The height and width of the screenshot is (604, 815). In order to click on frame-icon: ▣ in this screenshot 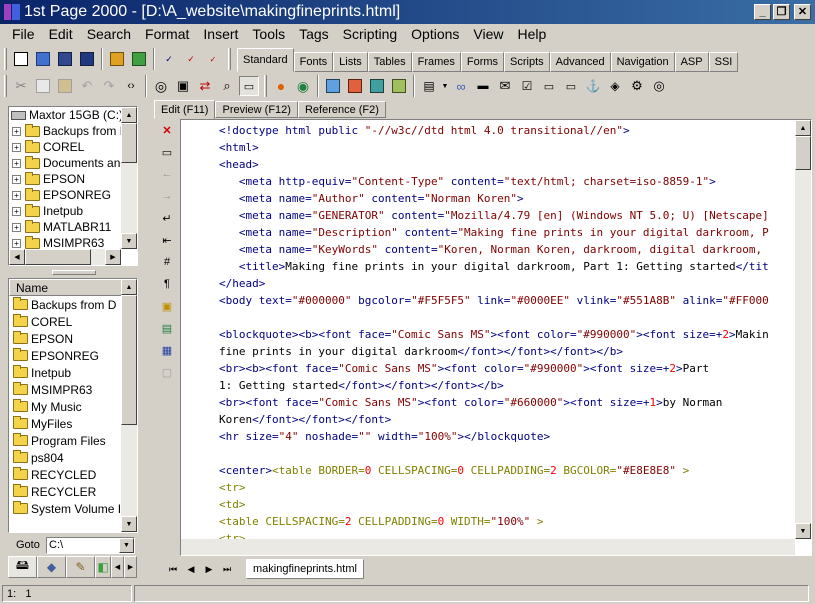, I will do `click(183, 86)`.